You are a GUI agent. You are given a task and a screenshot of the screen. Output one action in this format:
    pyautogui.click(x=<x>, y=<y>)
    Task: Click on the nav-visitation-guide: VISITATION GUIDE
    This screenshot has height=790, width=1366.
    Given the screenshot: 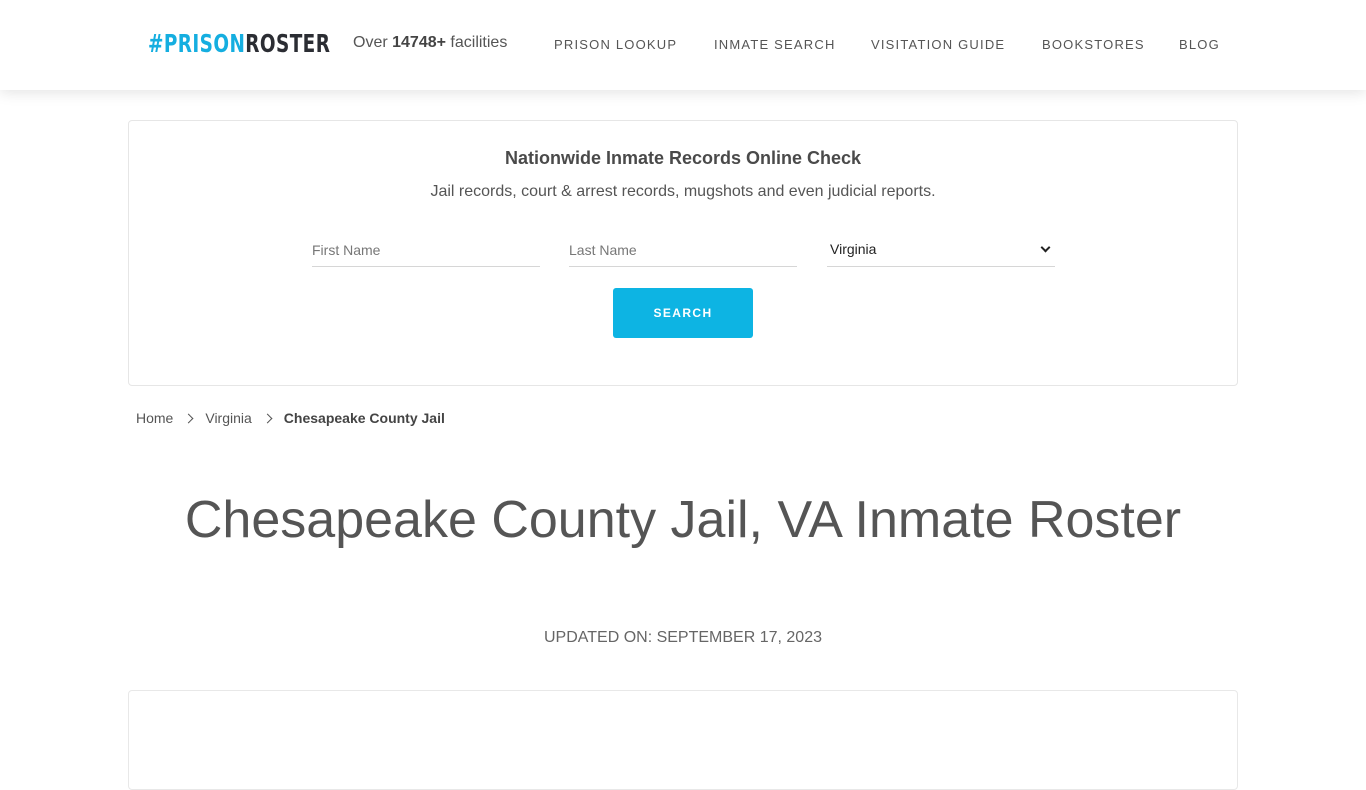 What is the action you would take?
    pyautogui.click(x=938, y=44)
    